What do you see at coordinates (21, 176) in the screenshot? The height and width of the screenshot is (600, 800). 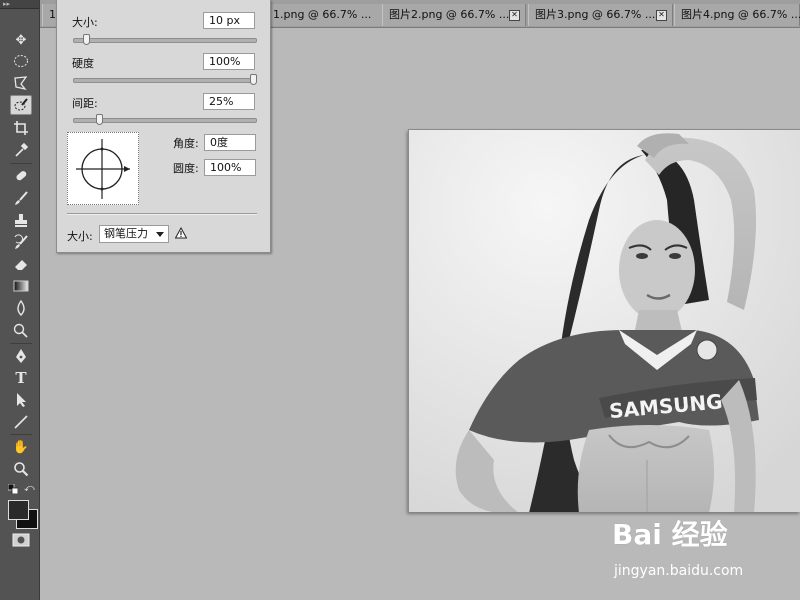 I see `healing-brush-tool-icon` at bounding box center [21, 176].